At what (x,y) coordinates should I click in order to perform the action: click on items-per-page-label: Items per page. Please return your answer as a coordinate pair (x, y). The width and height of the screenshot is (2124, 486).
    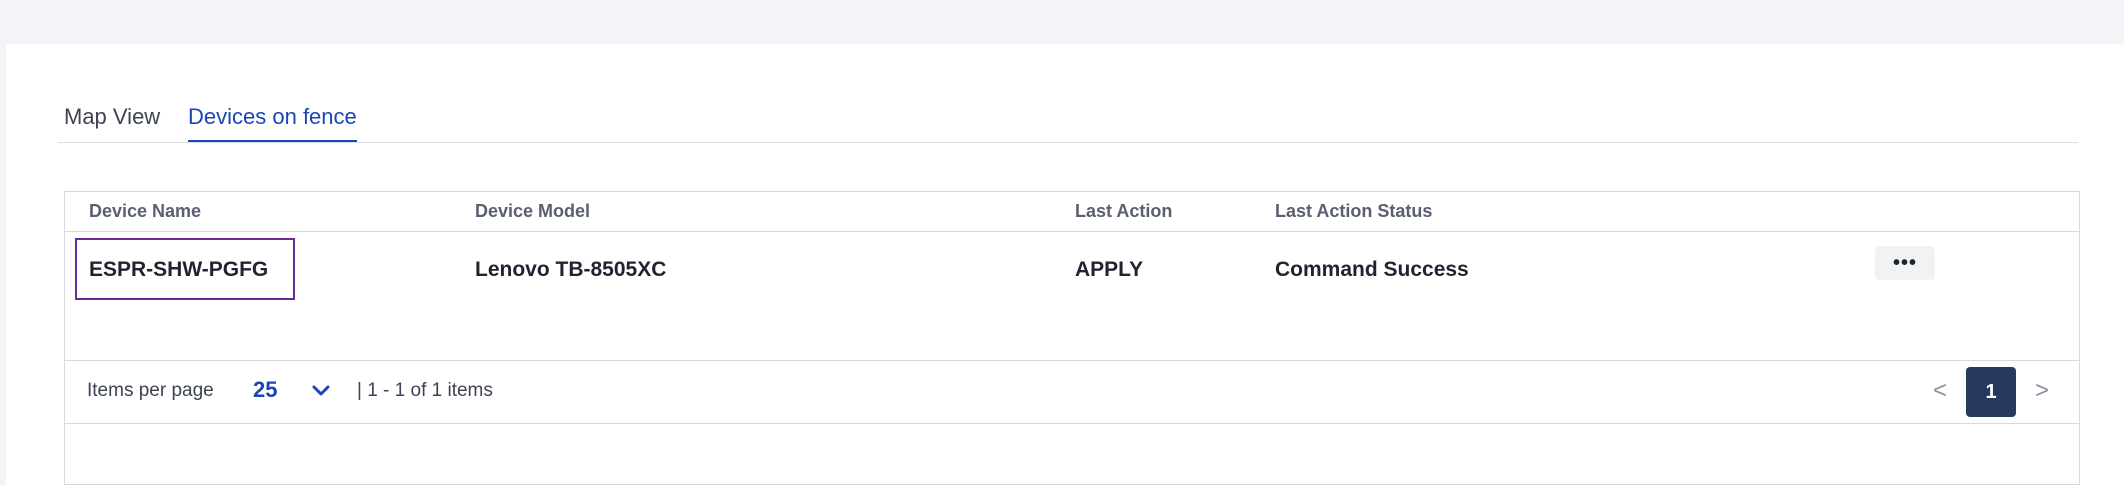
    Looking at the image, I should click on (150, 390).